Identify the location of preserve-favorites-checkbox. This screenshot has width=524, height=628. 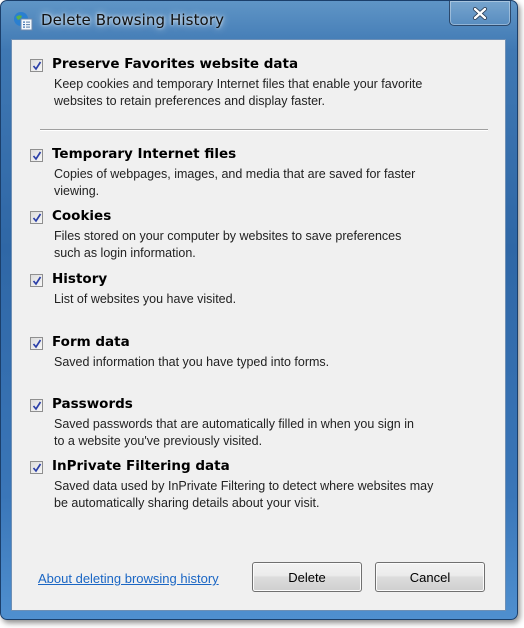
(36, 65).